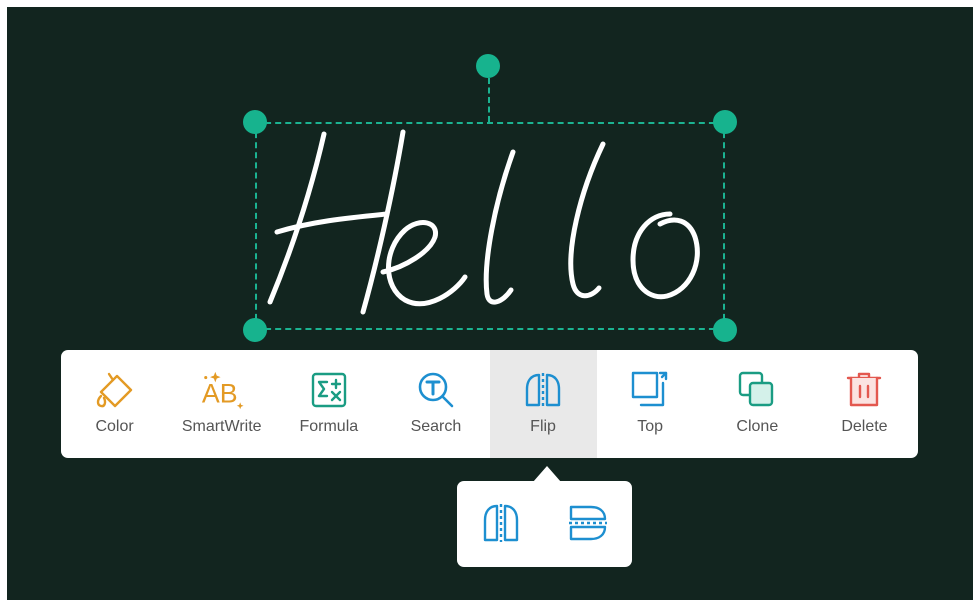  I want to click on smartwrite-button: AB SmartWrite, so click(221, 404).